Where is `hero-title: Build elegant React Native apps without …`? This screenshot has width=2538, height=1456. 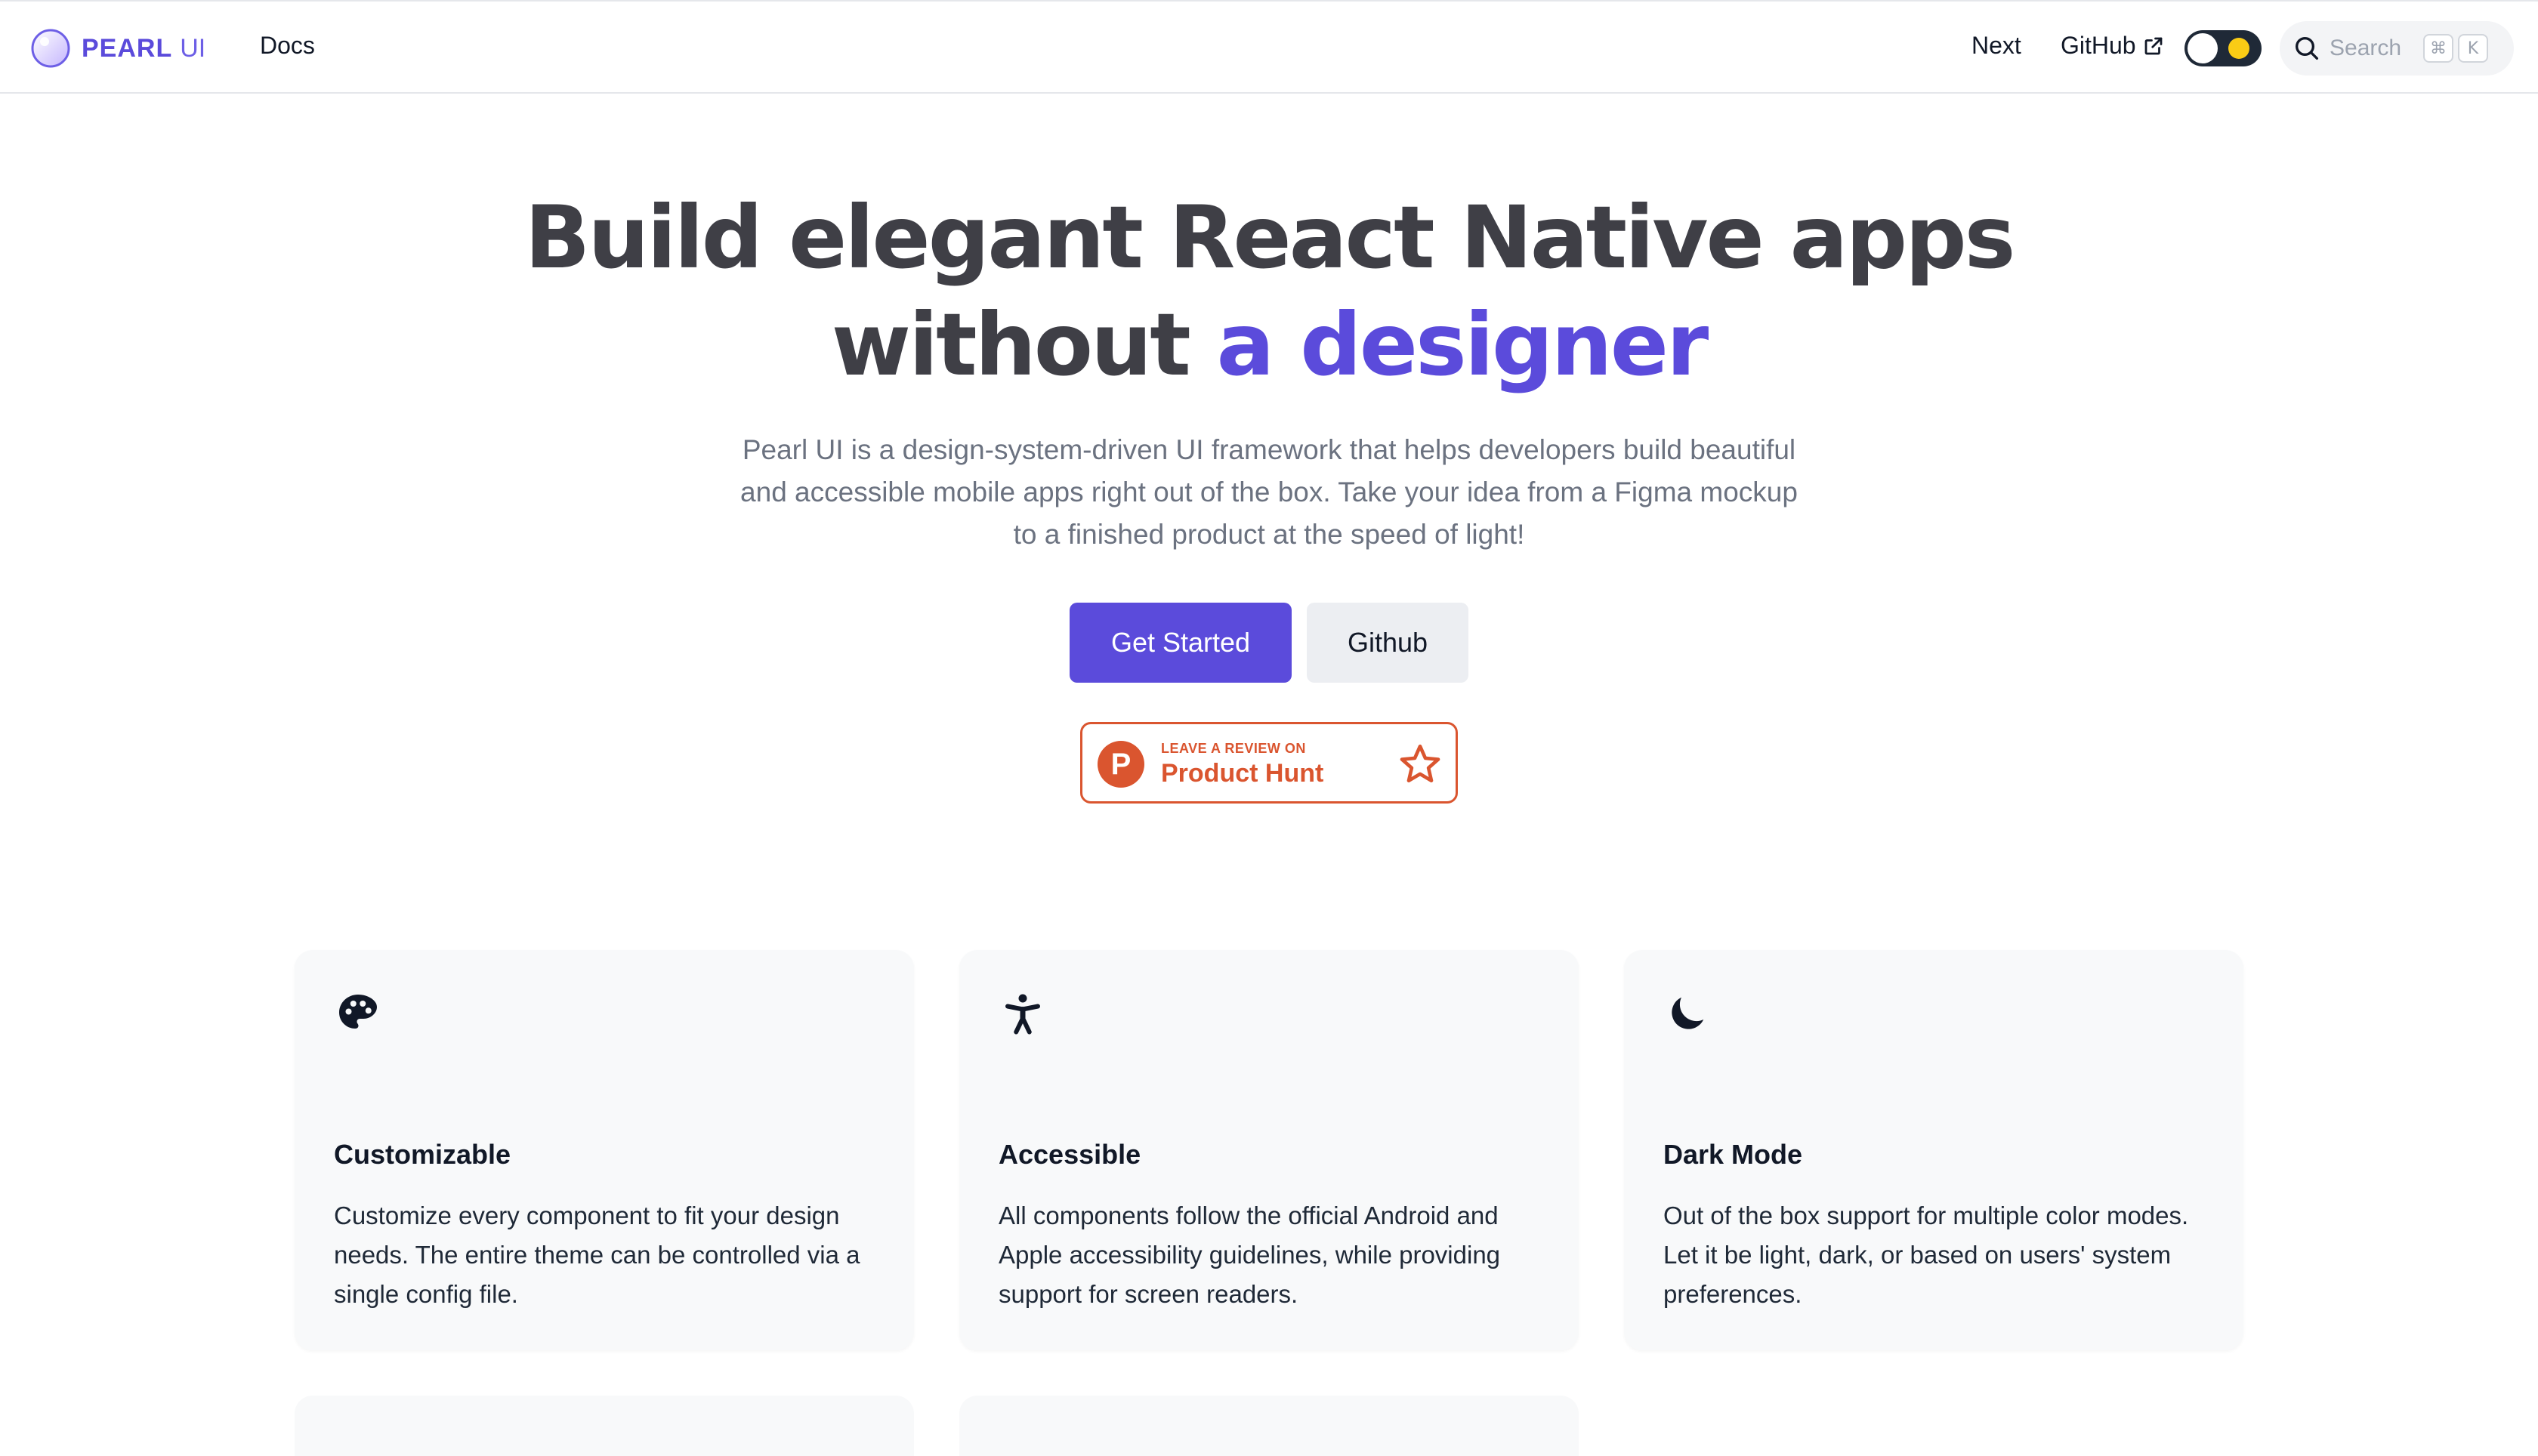
hero-title: Build elegant React Native apps without … is located at coordinates (1269, 291).